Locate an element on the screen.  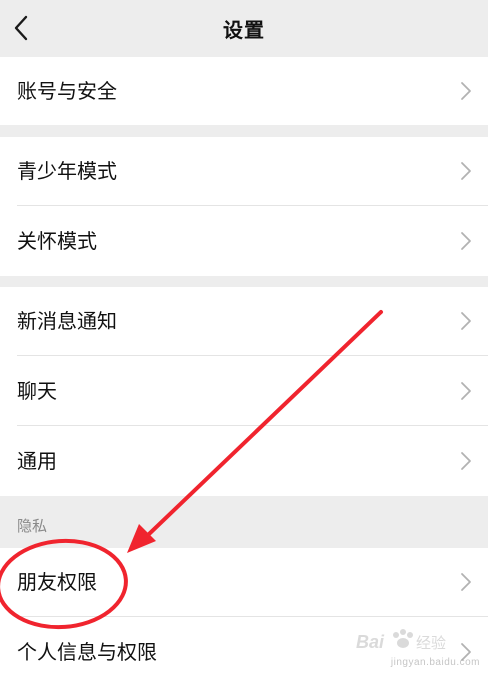
nav-bar: 设置 is located at coordinates (244, 29).